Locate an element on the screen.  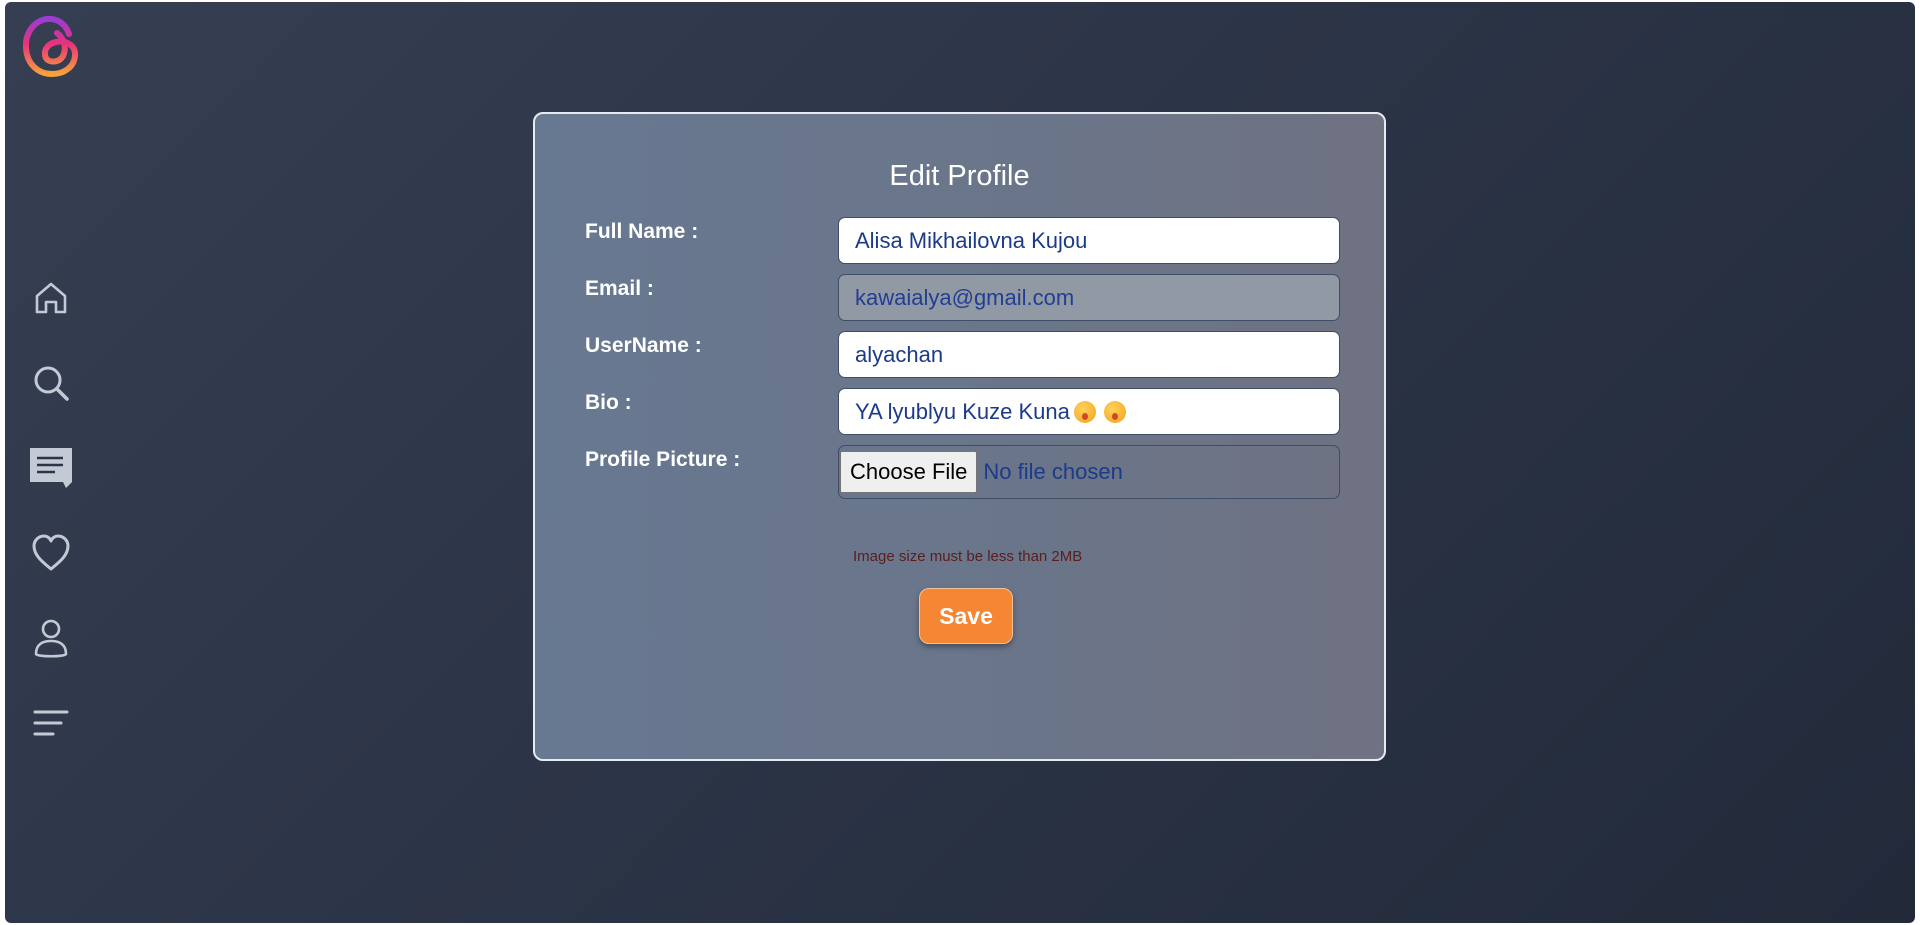
profile-picture-file-input: Choose File No file chosen is located at coordinates (1089, 472).